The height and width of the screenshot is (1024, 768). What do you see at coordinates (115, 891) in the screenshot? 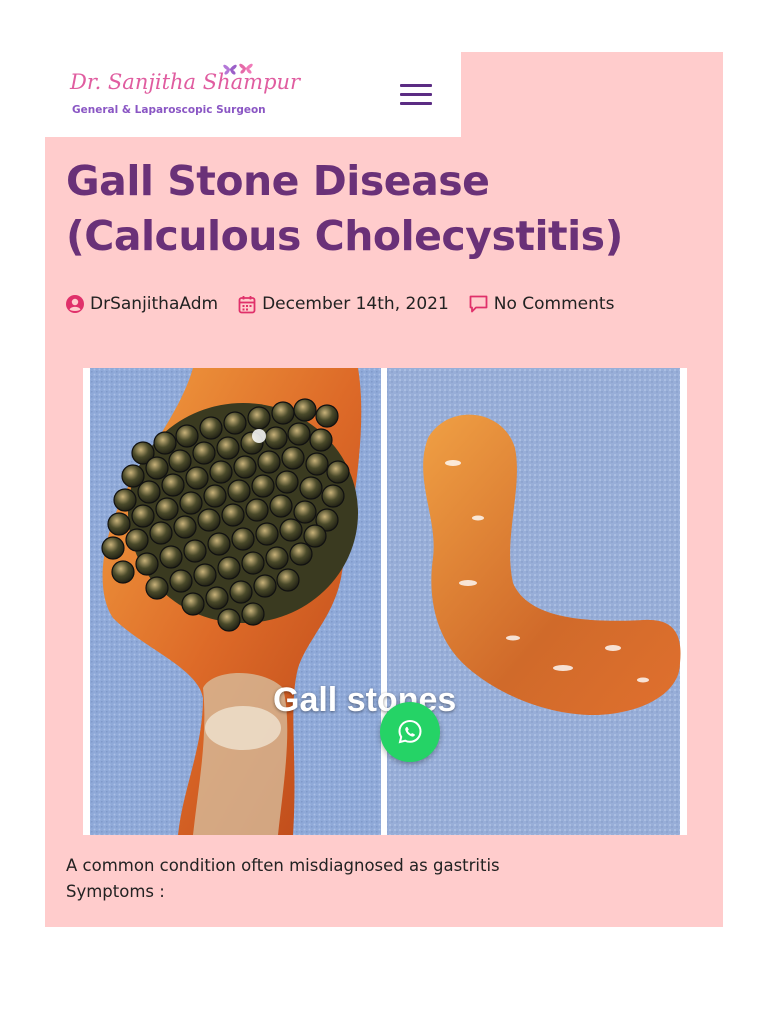
I see `symptoms-label: Symptoms :` at bounding box center [115, 891].